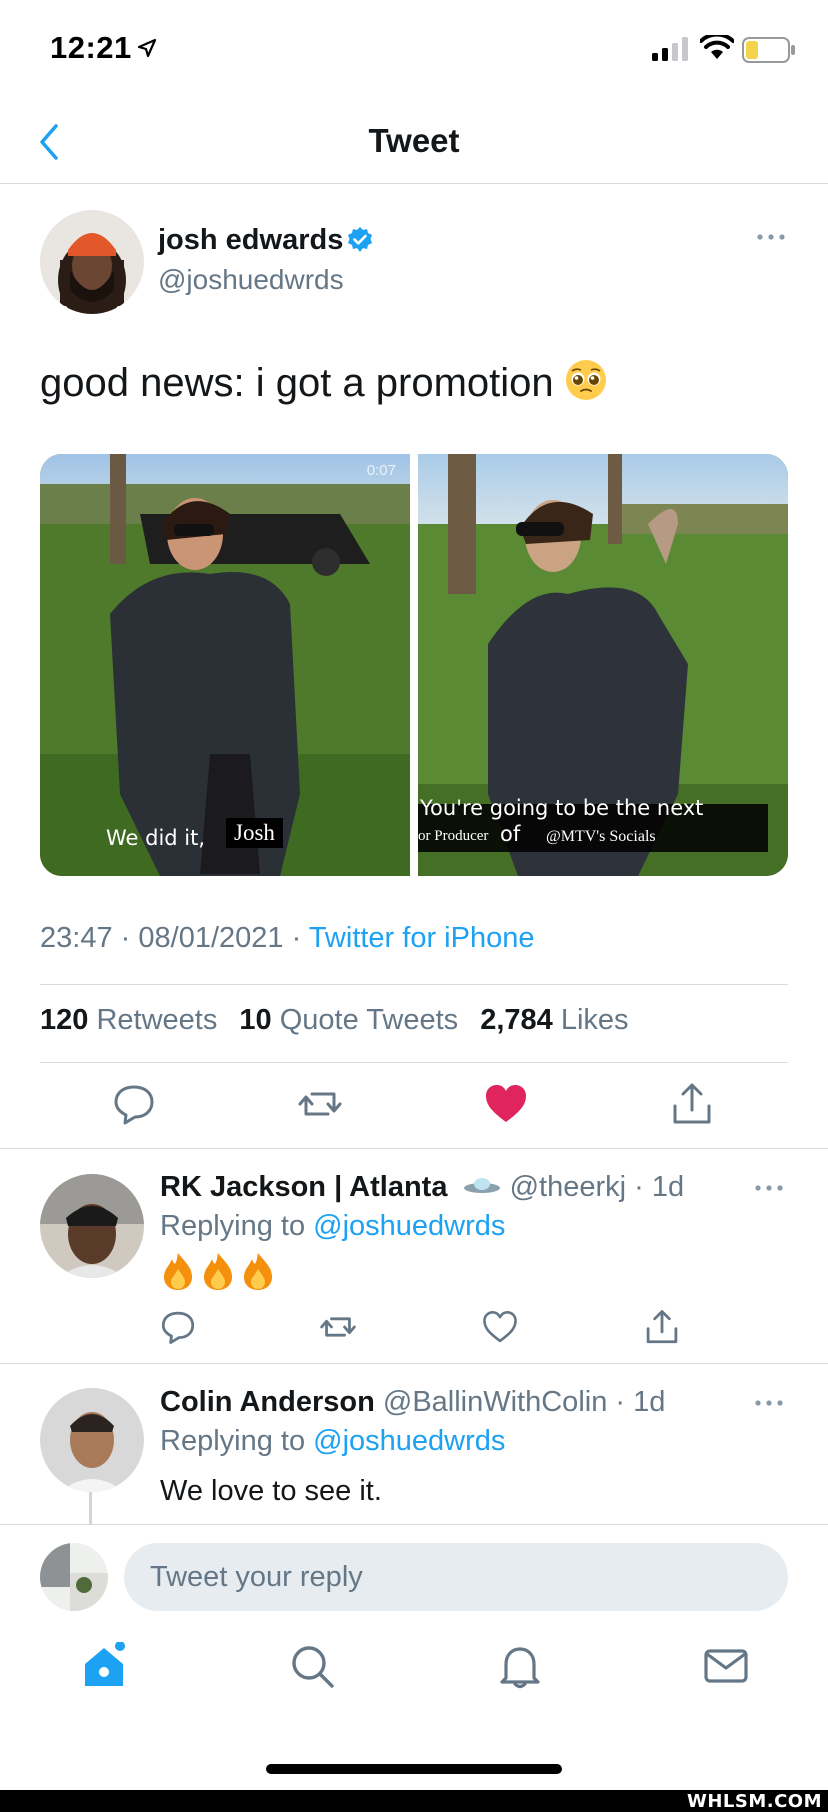  I want to click on liked-heart-icon, so click(506, 1104).